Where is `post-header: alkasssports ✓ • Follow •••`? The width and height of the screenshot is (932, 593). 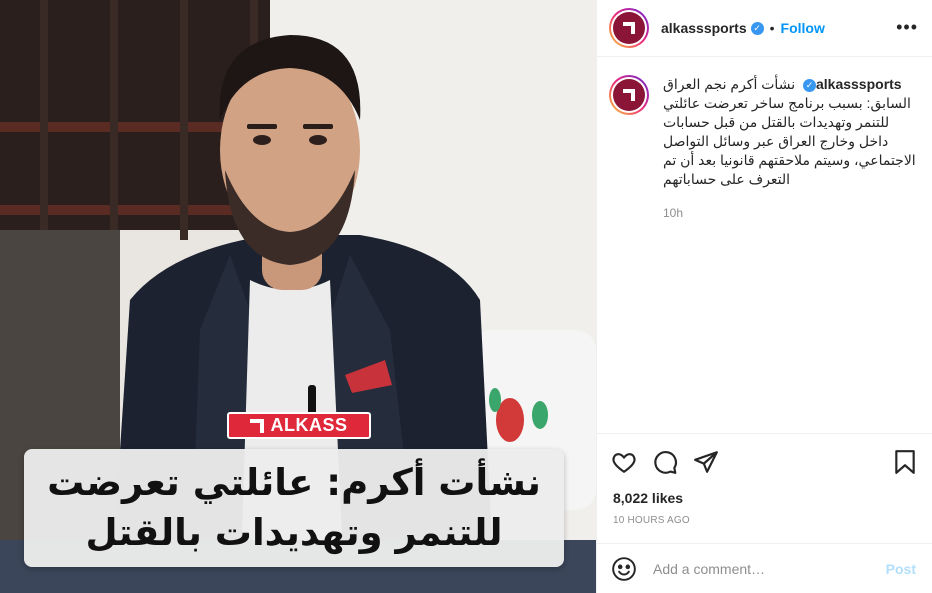 post-header: alkasssports ✓ • Follow ••• is located at coordinates (764, 28).